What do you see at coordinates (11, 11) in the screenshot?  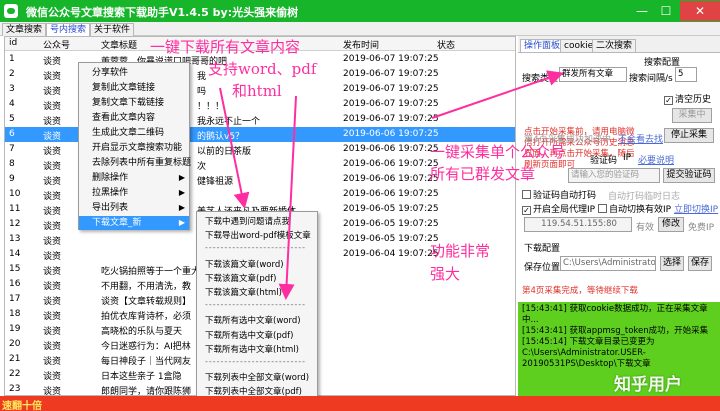 I see `wechat-logo-icon` at bounding box center [11, 11].